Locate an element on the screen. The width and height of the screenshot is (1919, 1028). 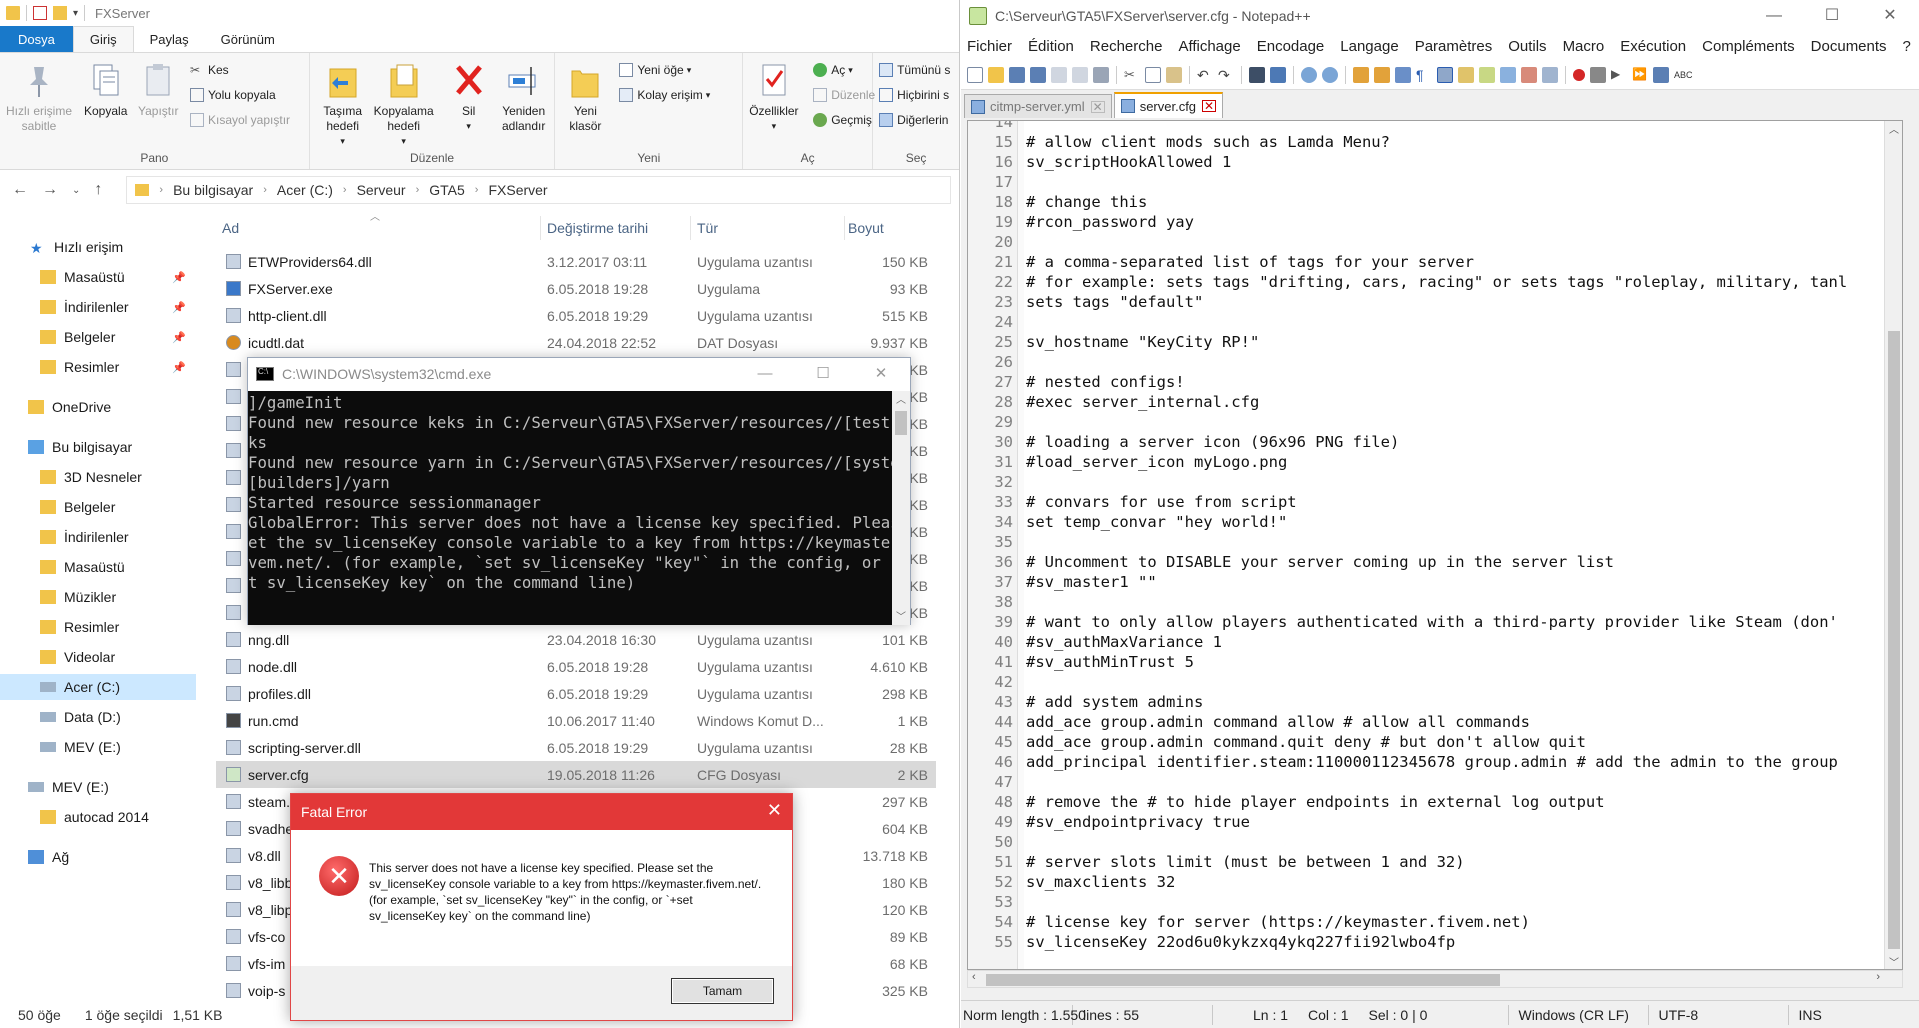
replace-icon is located at coordinates (1278, 74).